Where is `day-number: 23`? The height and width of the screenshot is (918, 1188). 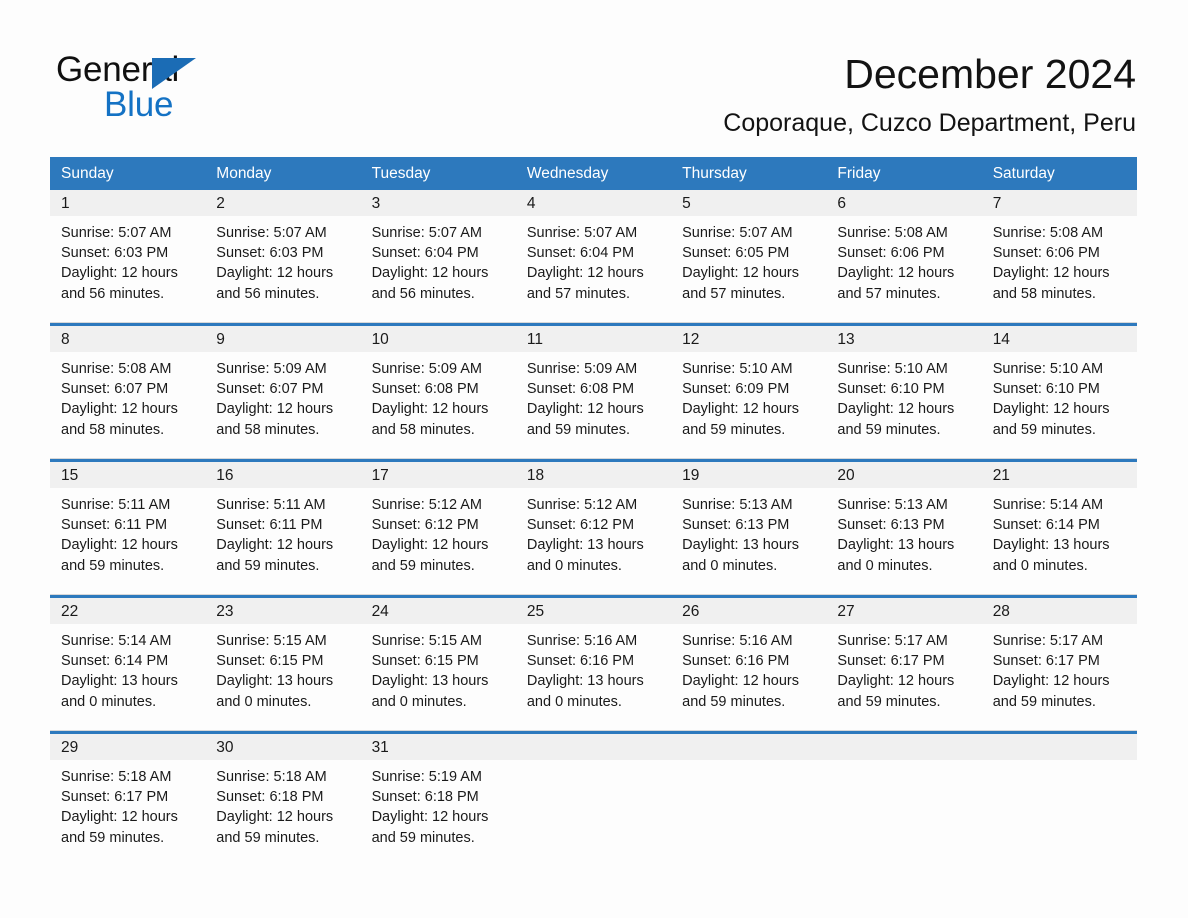 day-number: 23 is located at coordinates (282, 611).